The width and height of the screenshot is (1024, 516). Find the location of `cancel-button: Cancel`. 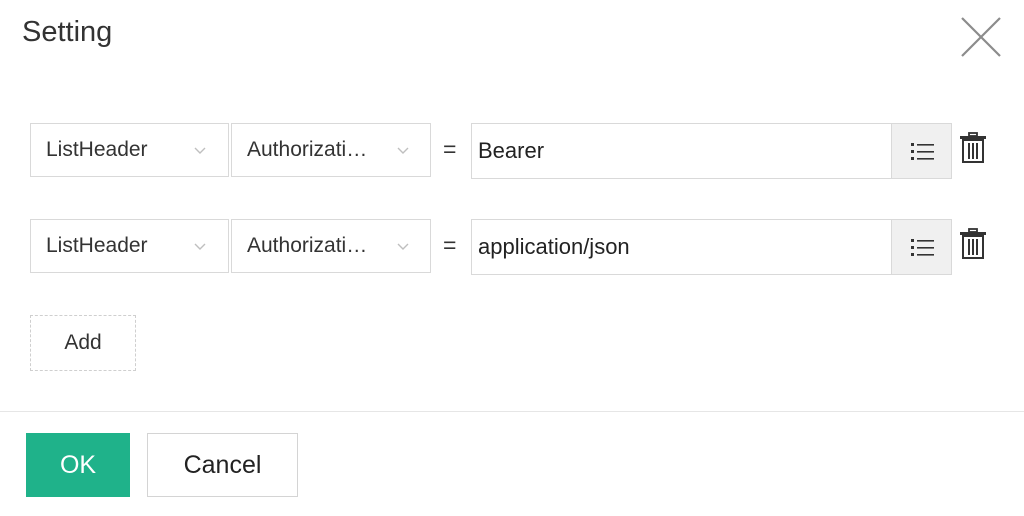

cancel-button: Cancel is located at coordinates (222, 465).